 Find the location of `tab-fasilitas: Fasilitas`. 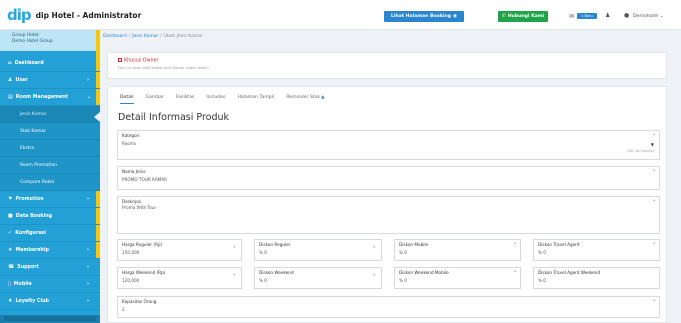

tab-fasilitas: Fasilitas is located at coordinates (185, 99).